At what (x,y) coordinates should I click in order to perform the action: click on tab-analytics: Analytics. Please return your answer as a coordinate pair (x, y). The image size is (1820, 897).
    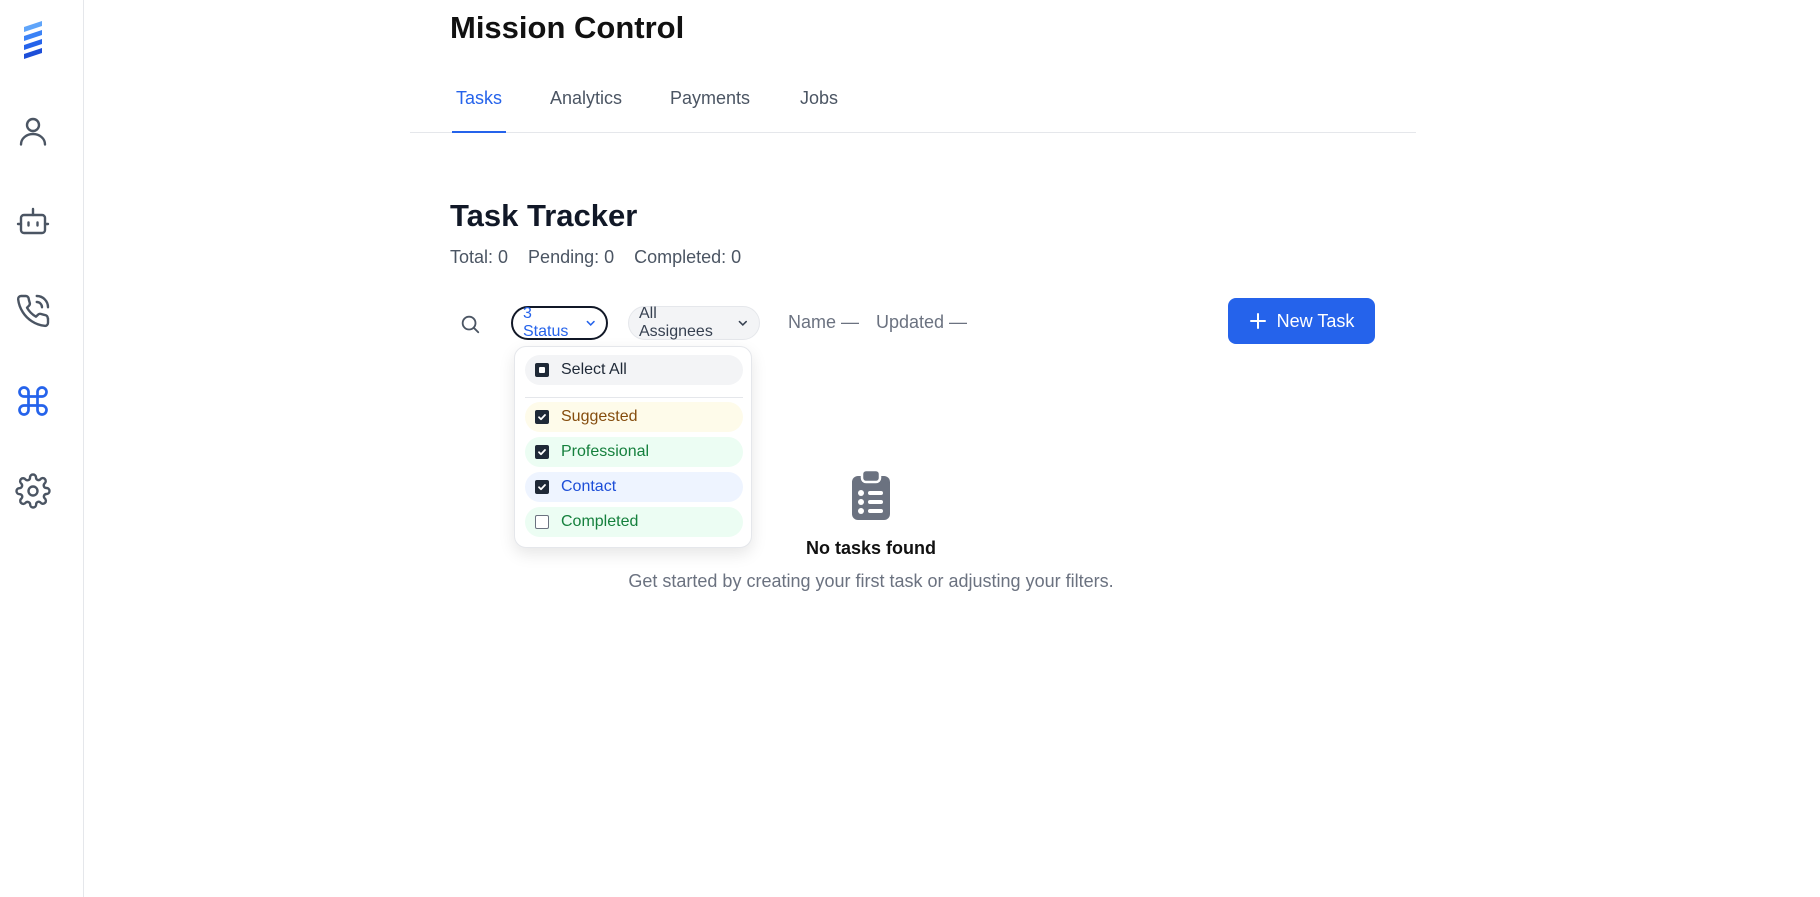
    Looking at the image, I should click on (586, 110).